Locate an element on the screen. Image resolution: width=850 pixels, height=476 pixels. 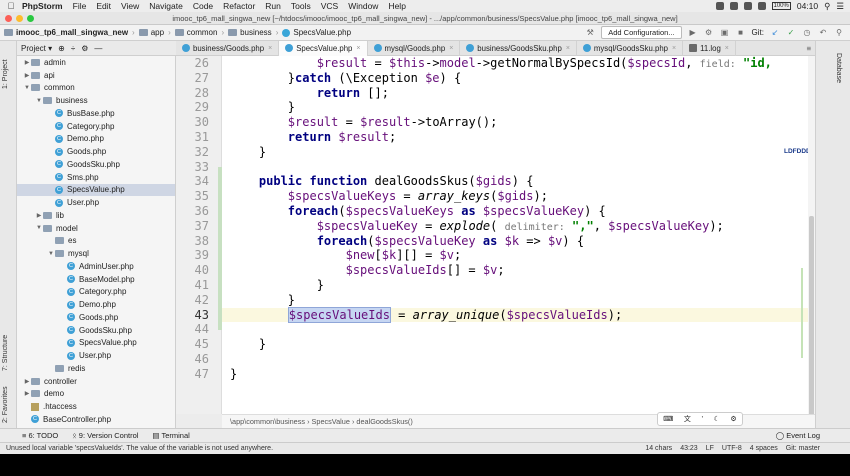
history-icon: ◷ is located at coordinates (807, 33).